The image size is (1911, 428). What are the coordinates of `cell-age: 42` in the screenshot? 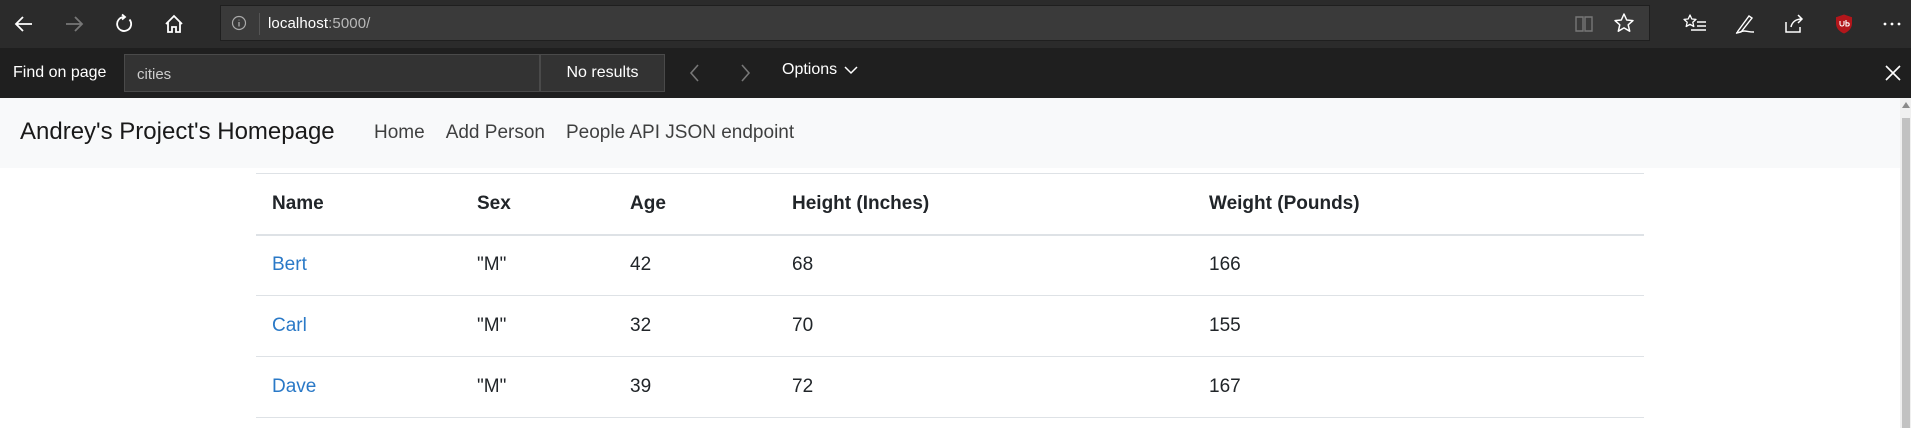 It's located at (641, 265).